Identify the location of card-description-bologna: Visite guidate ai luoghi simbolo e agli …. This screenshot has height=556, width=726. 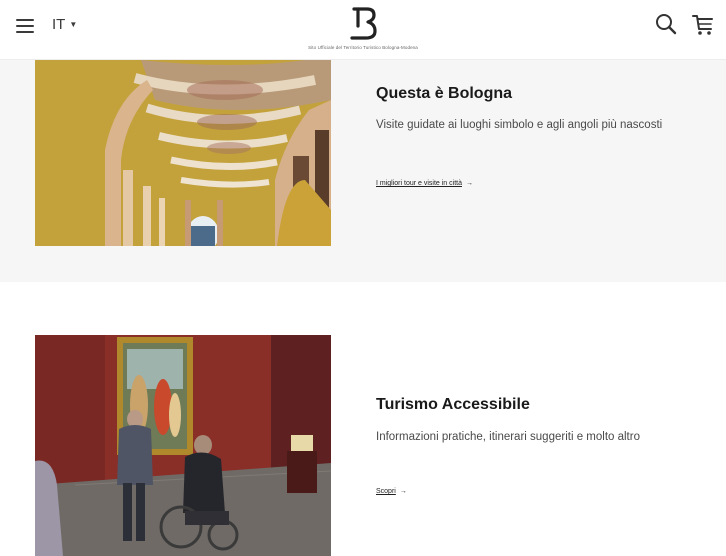
(519, 125).